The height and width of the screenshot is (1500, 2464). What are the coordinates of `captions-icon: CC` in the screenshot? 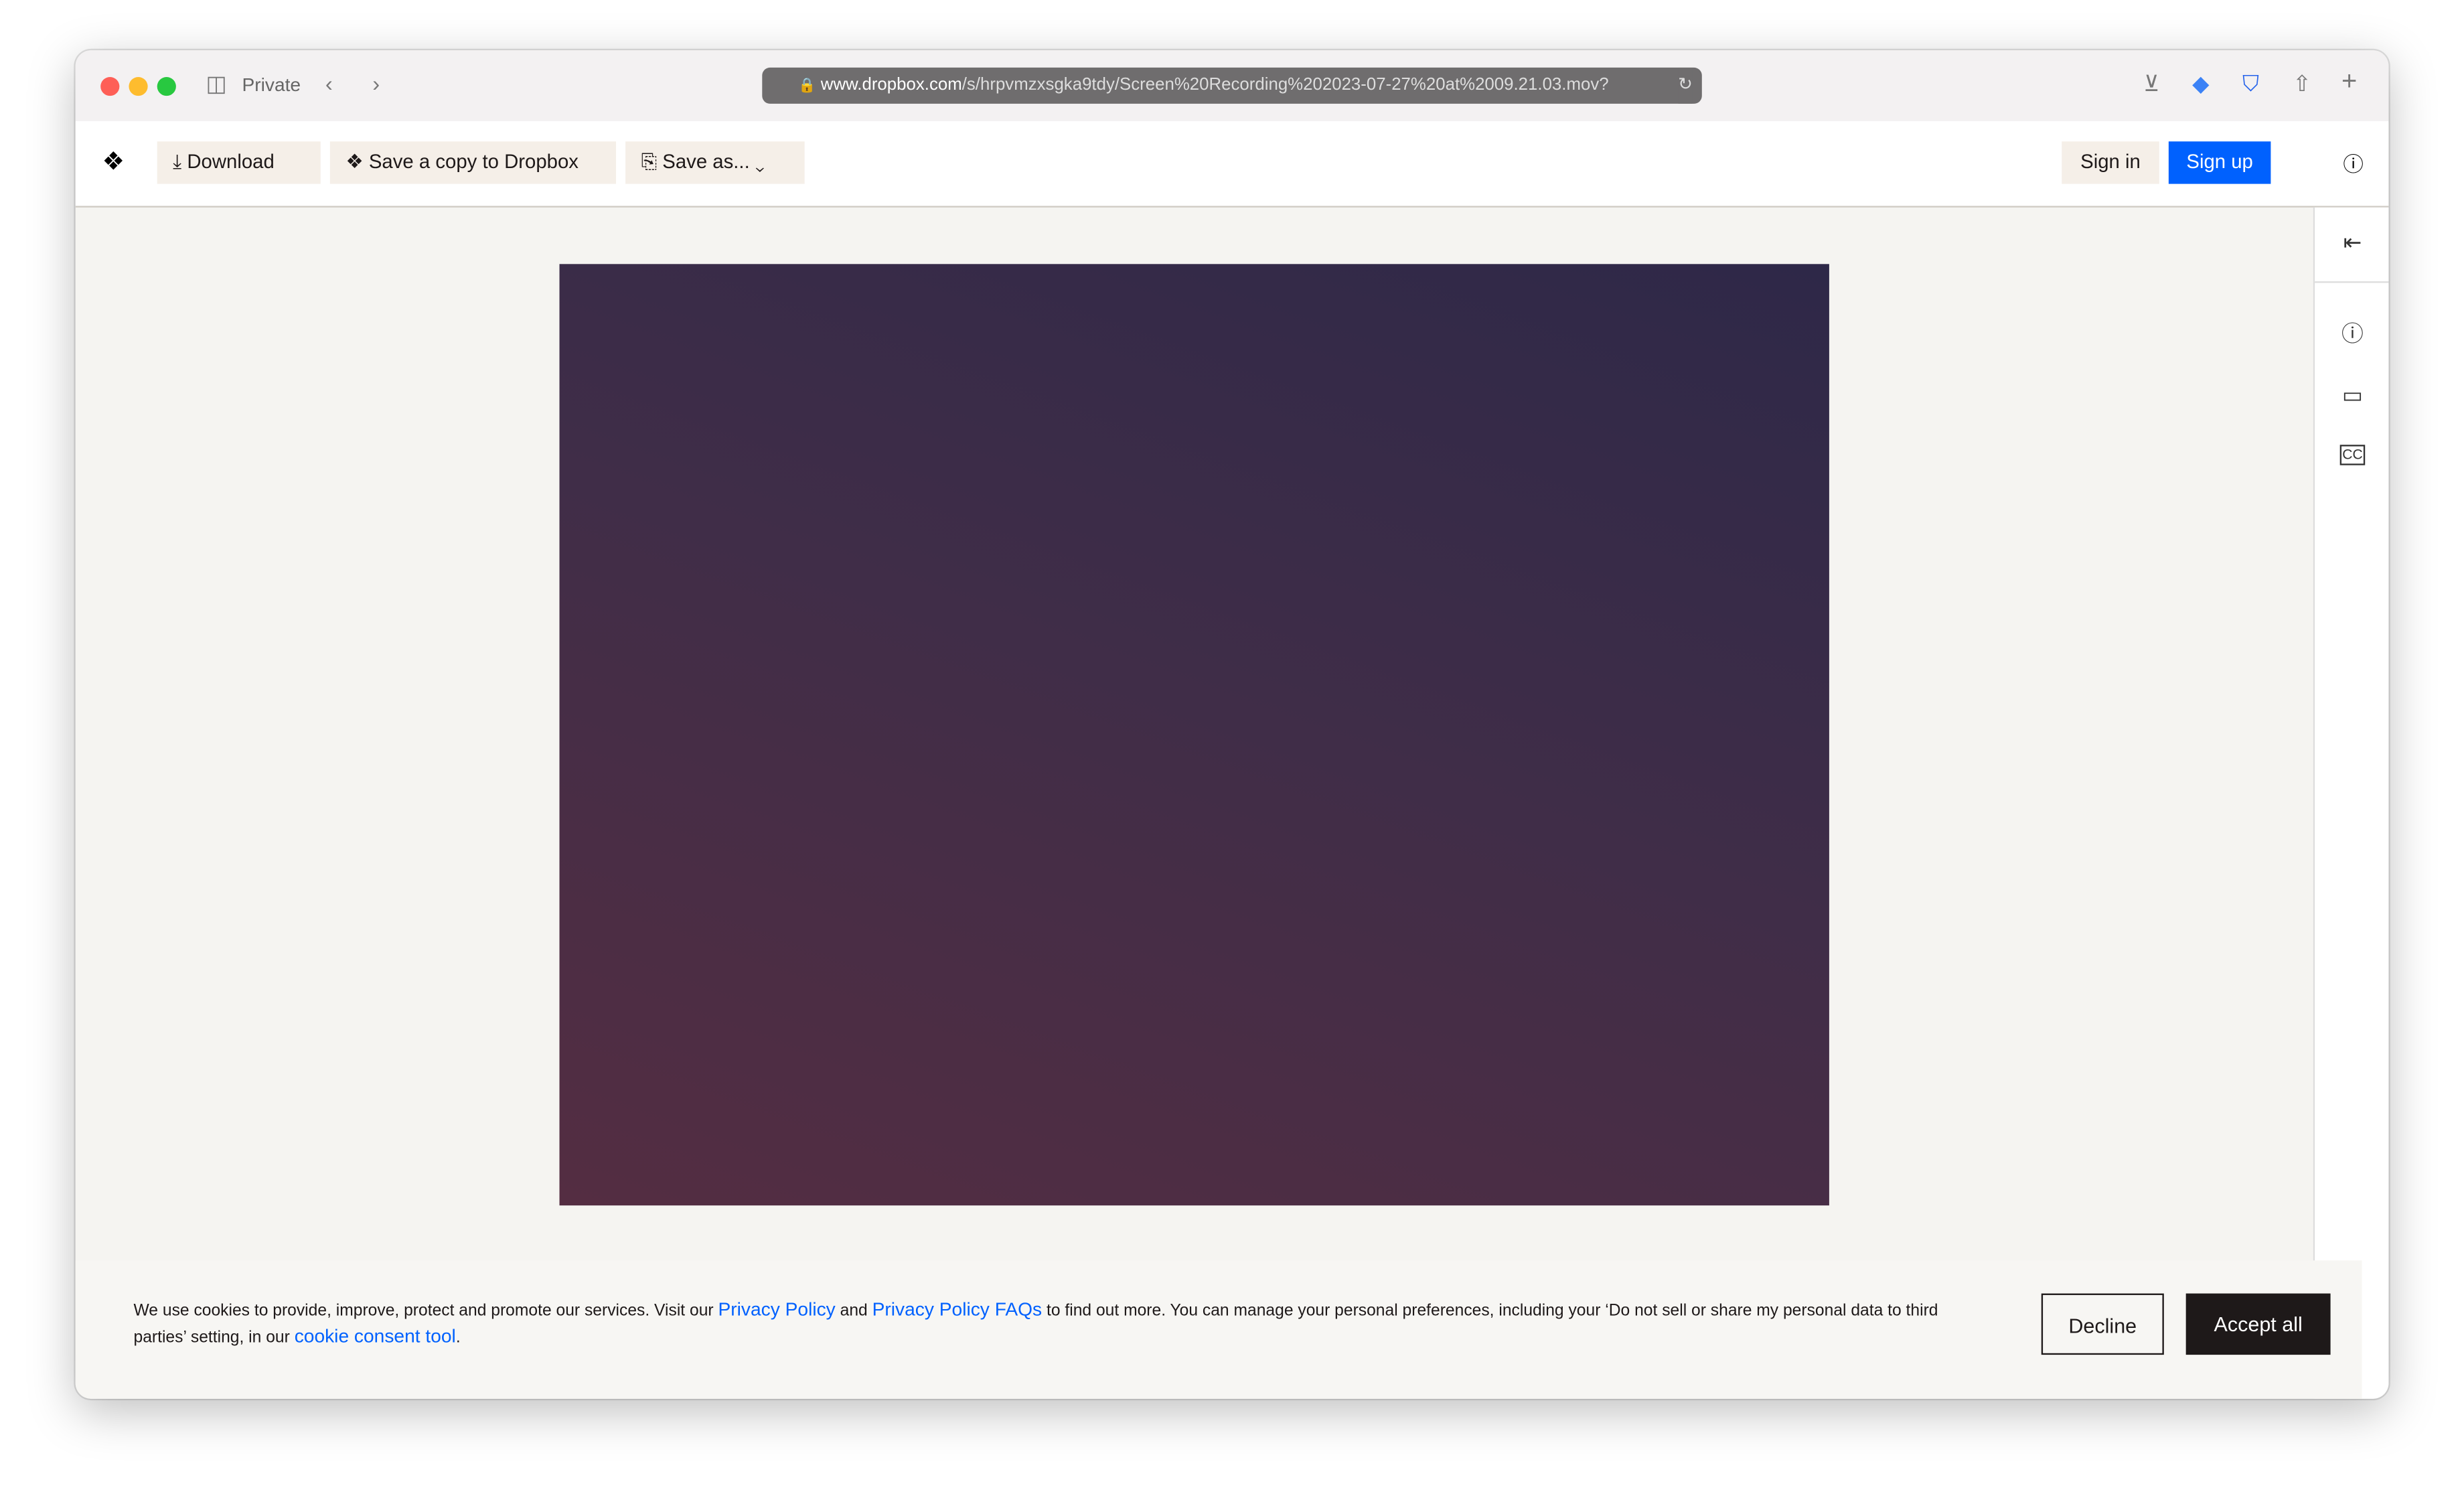 It's located at (2352, 455).